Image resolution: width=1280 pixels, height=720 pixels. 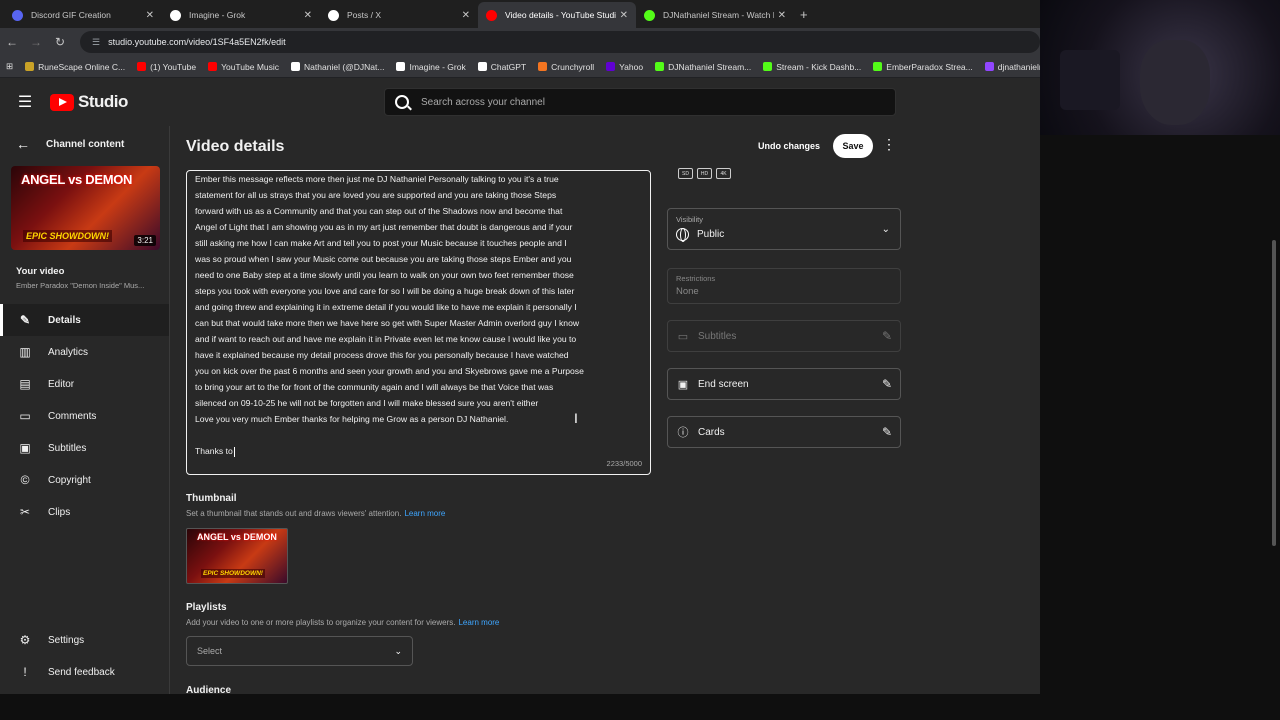 What do you see at coordinates (624, 463) in the screenshot?
I see `character-counter: 2233/5000` at bounding box center [624, 463].